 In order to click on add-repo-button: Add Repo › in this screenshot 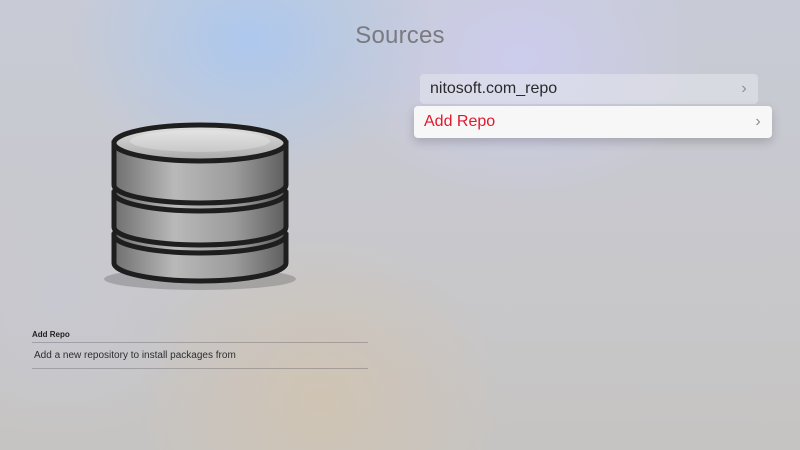, I will do `click(593, 122)`.